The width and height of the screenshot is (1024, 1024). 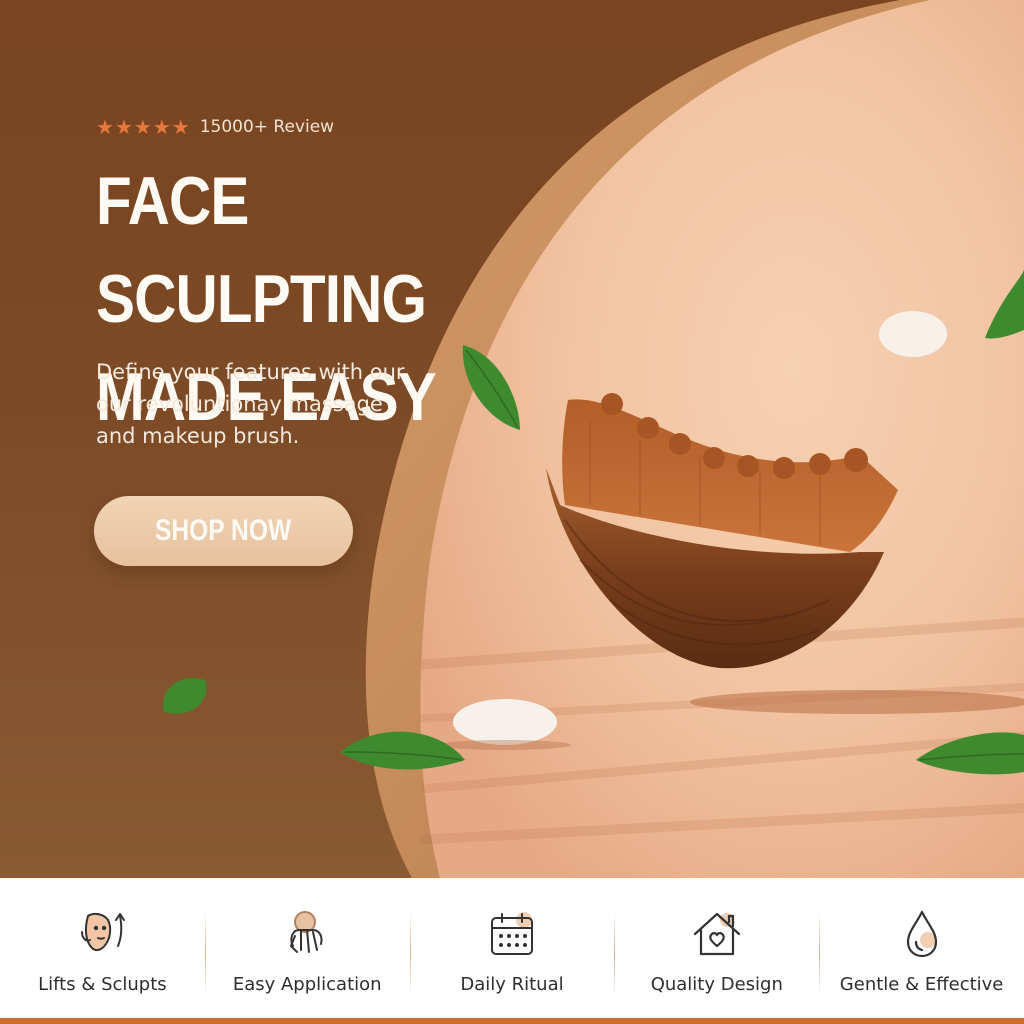 I want to click on feature-label: Easy Application, so click(x=307, y=984).